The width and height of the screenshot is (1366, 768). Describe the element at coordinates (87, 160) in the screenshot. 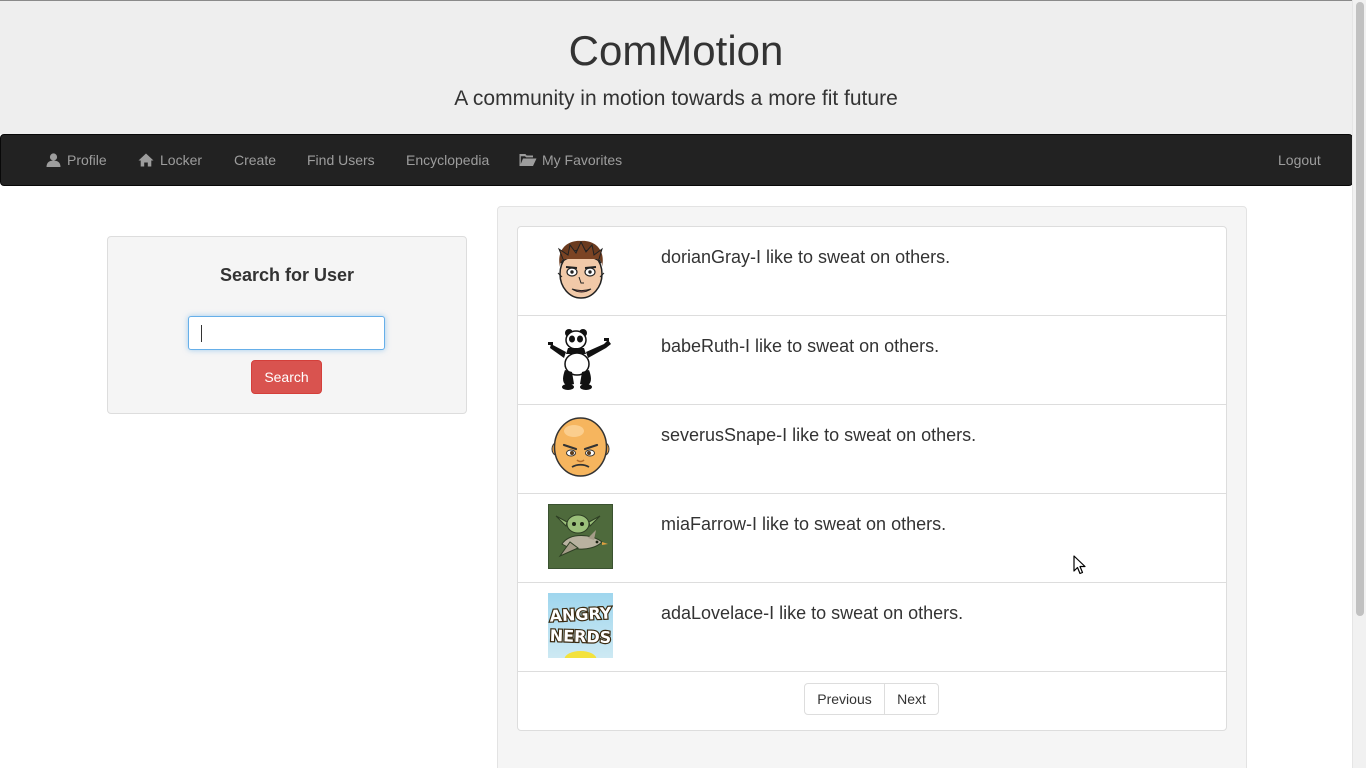

I see `nav-label-profile: Profile` at that location.